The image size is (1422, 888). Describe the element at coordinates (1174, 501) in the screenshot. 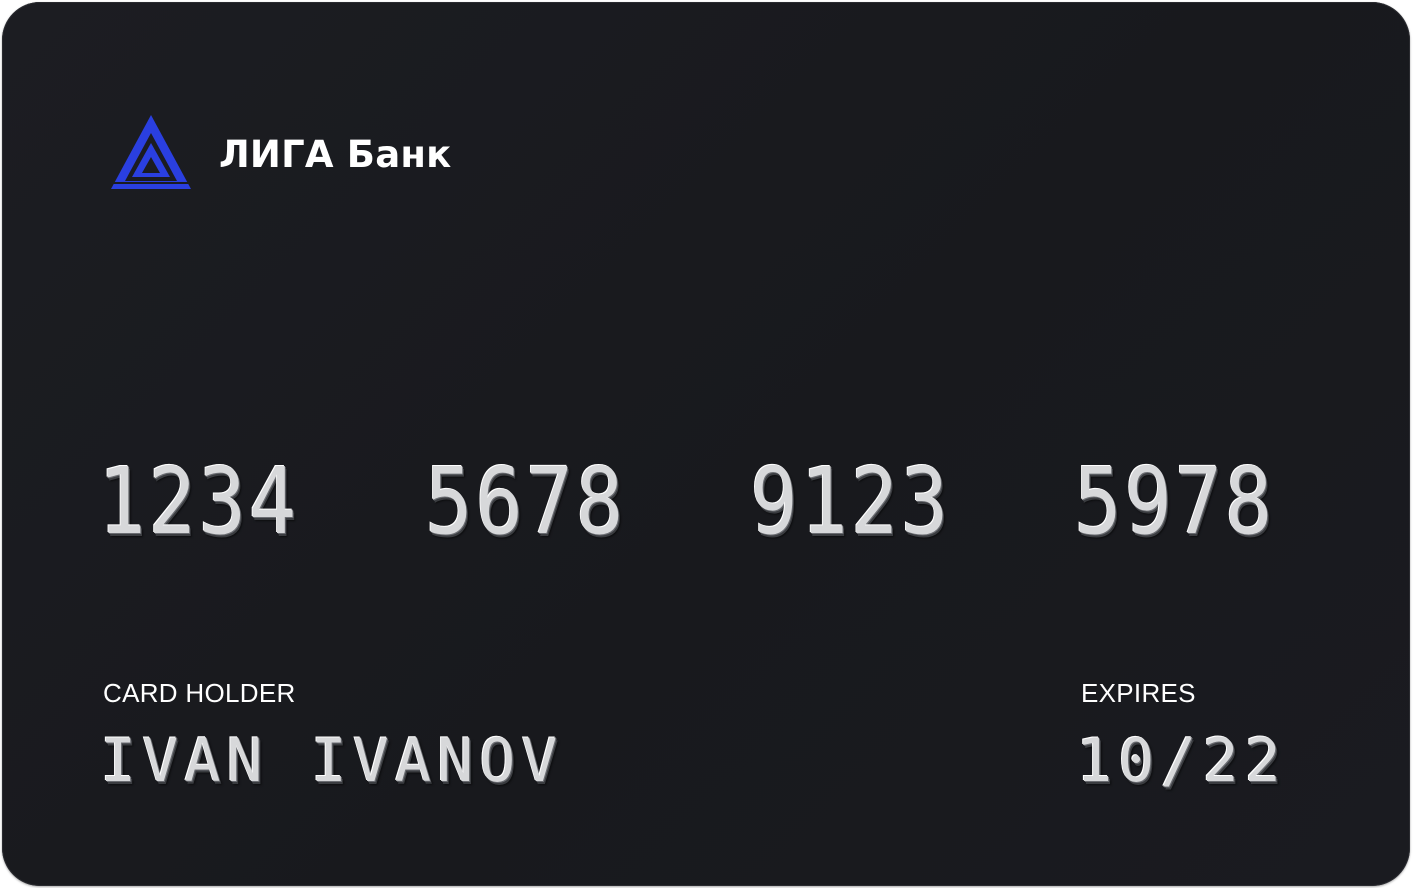

I see `card-number-group-4: 5978` at that location.